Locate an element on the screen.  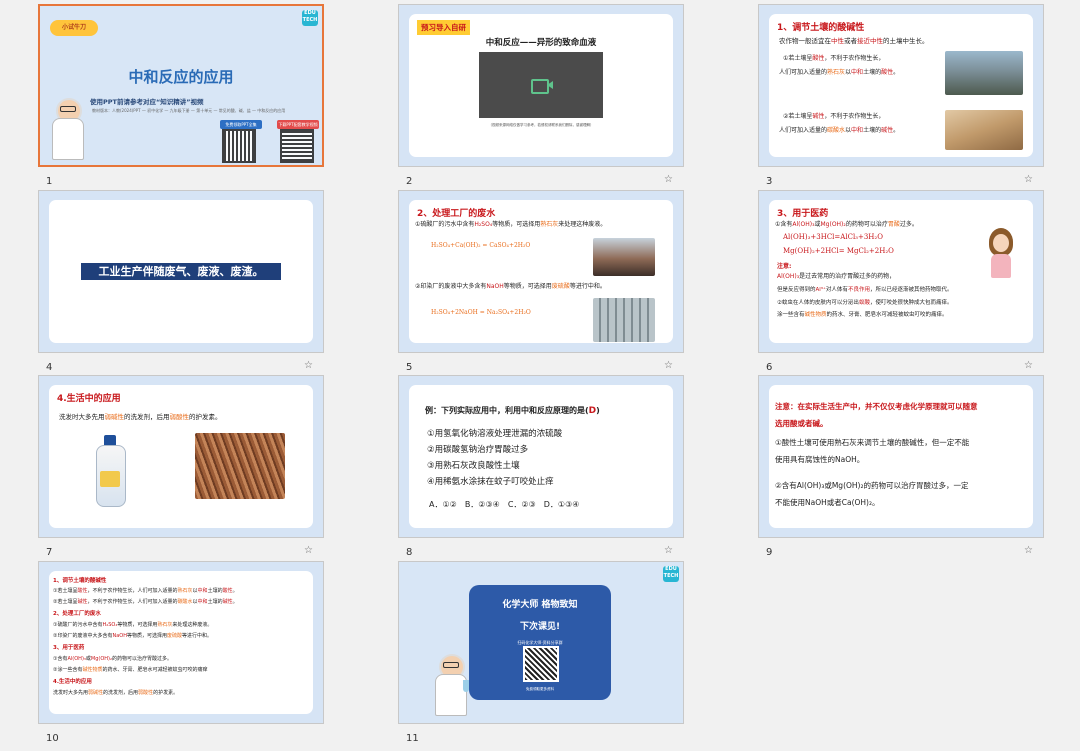
equation: Mg(OH)₂+2HCl= MgCl₂+2H₂O is located at coordinates (838, 251).